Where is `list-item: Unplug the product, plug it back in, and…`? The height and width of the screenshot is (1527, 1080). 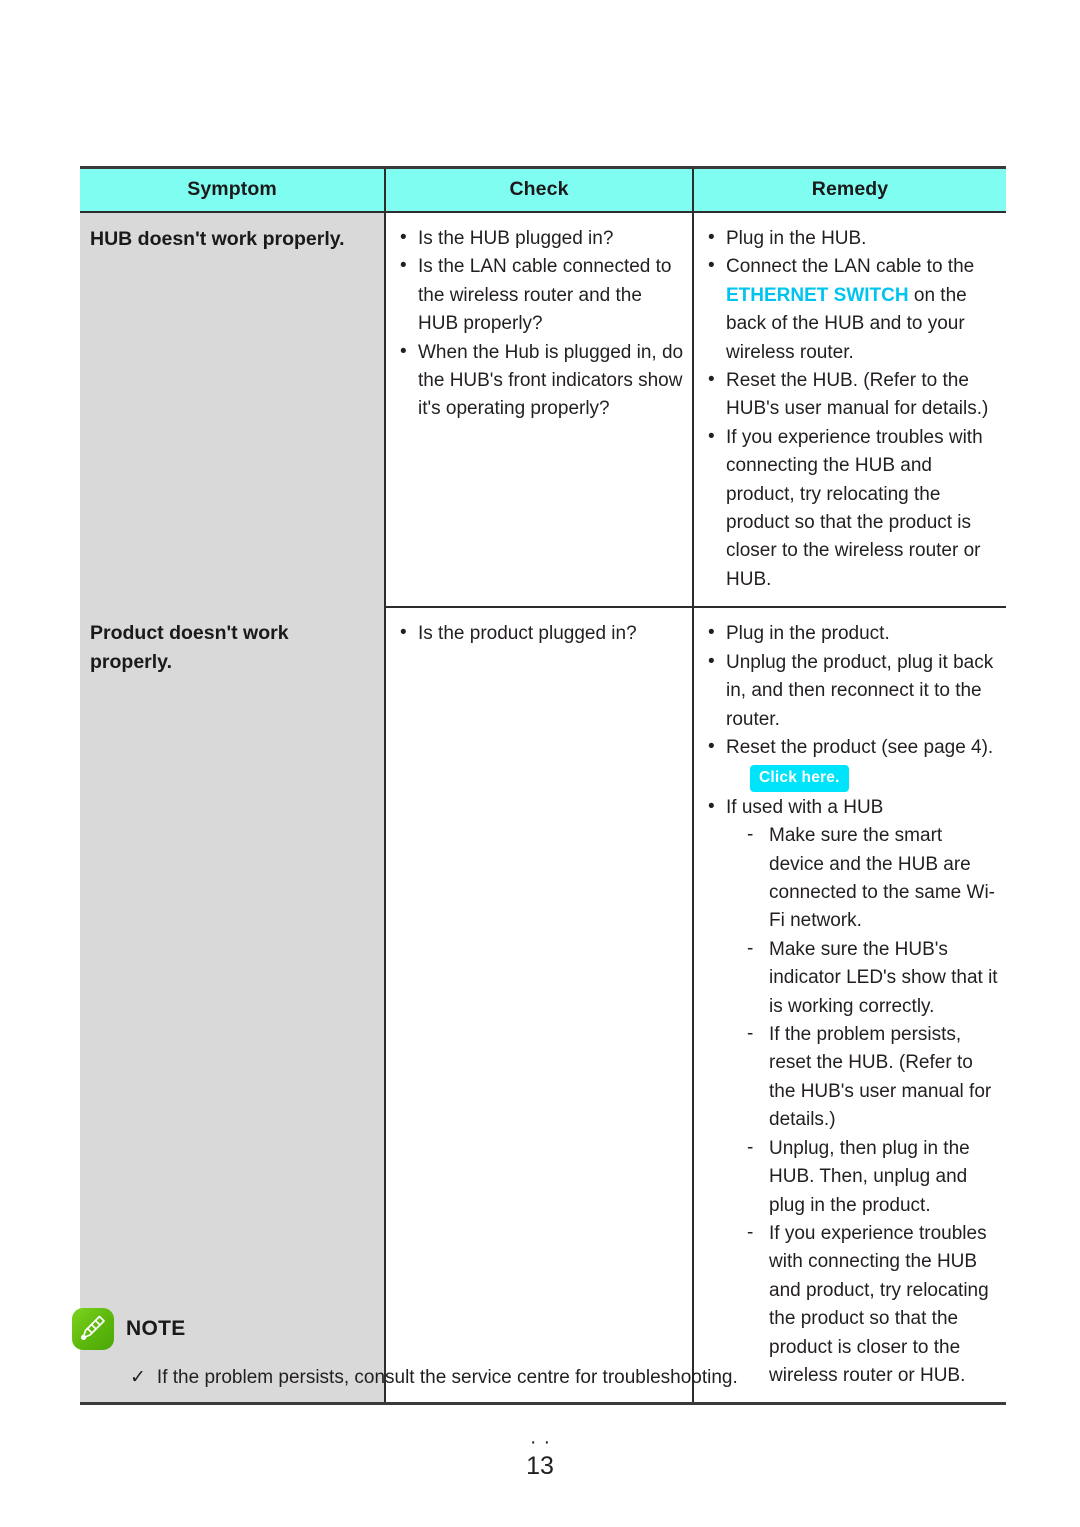
list-item: Unplug the product, plug it back in, and… is located at coordinates (852, 691).